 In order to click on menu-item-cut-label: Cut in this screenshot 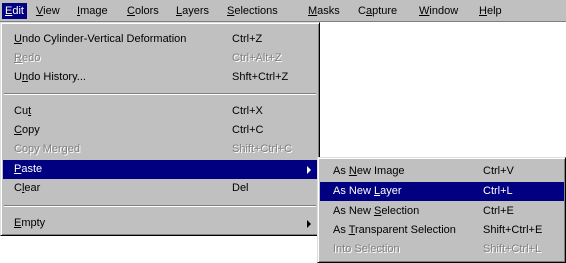, I will do `click(23, 111)`.